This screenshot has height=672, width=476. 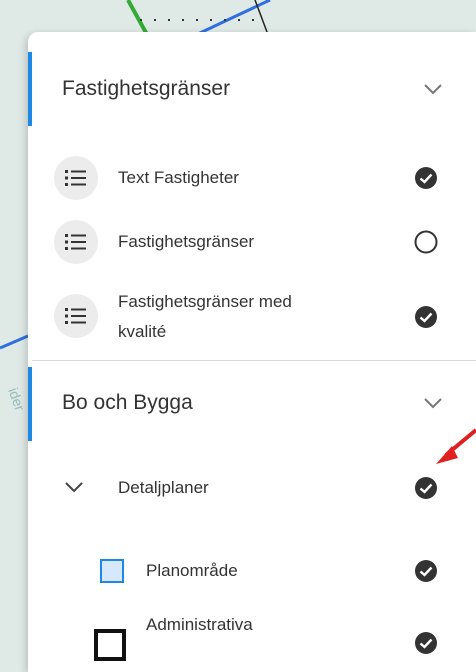 I want to click on layer-label: Administrativa, so click(x=199, y=624).